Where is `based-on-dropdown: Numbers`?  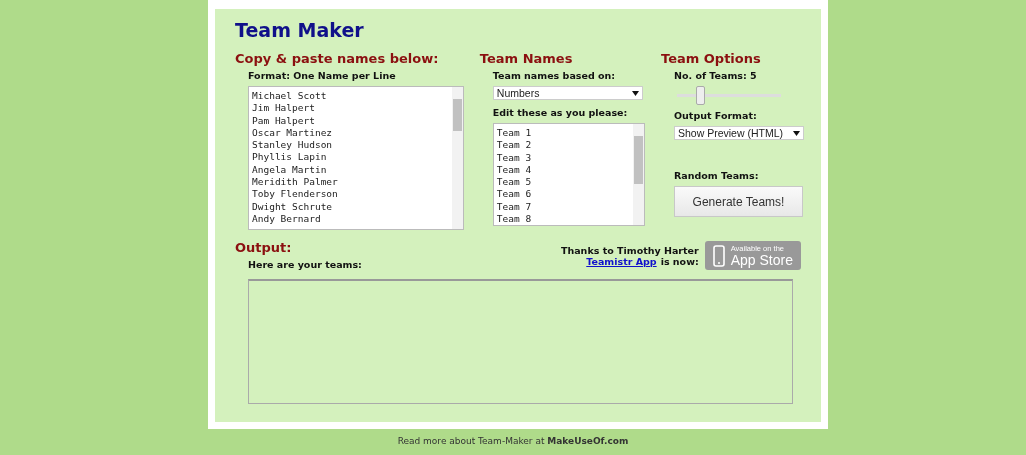
based-on-dropdown: Numbers is located at coordinates (567, 93).